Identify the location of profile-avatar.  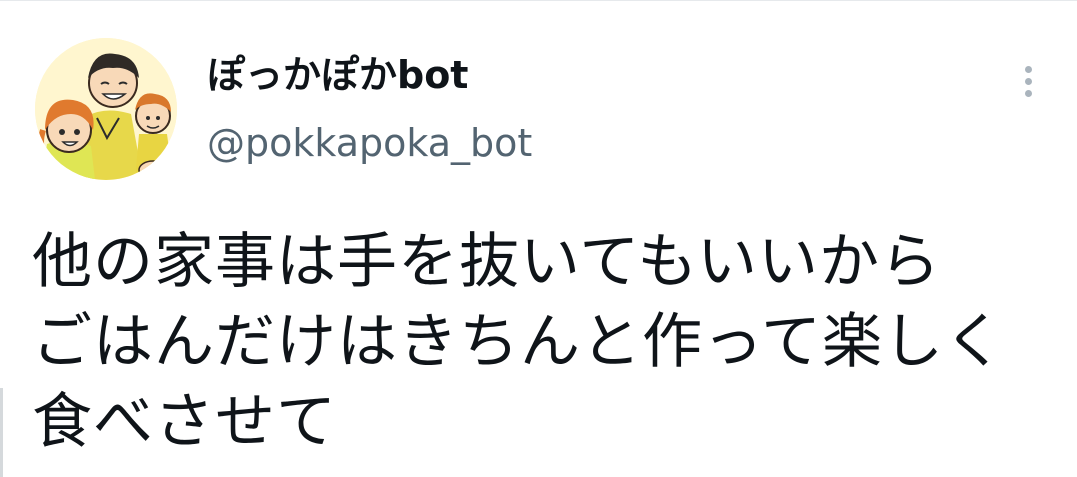
(106, 109).